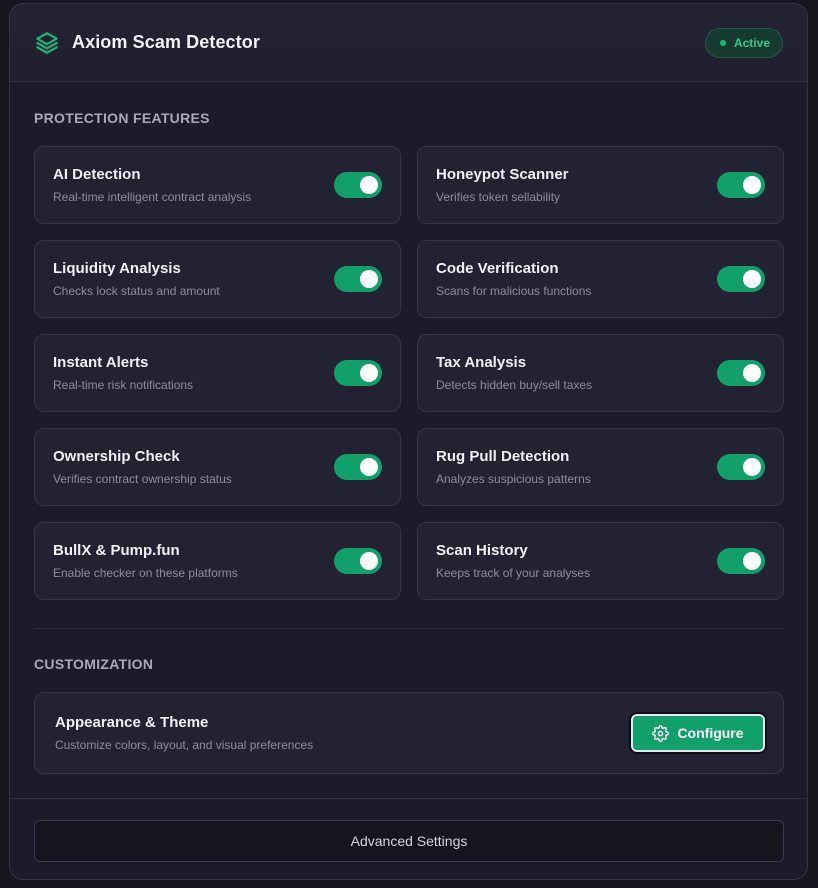  I want to click on code-verification-toggle, so click(741, 279).